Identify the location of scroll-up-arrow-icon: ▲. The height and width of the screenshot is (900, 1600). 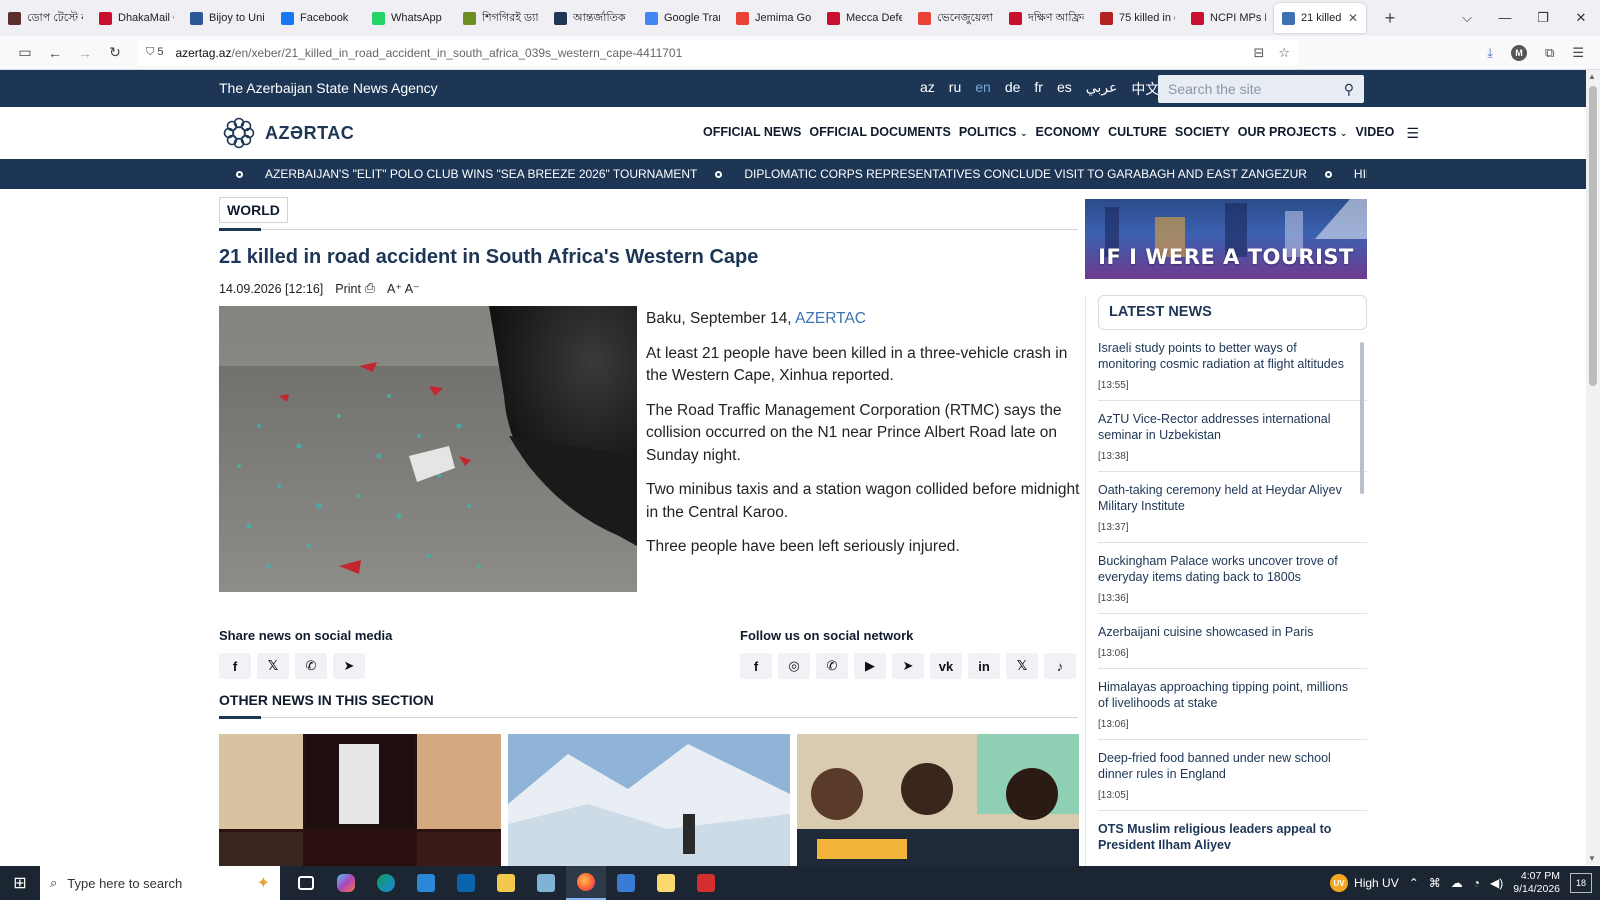
(1592, 76).